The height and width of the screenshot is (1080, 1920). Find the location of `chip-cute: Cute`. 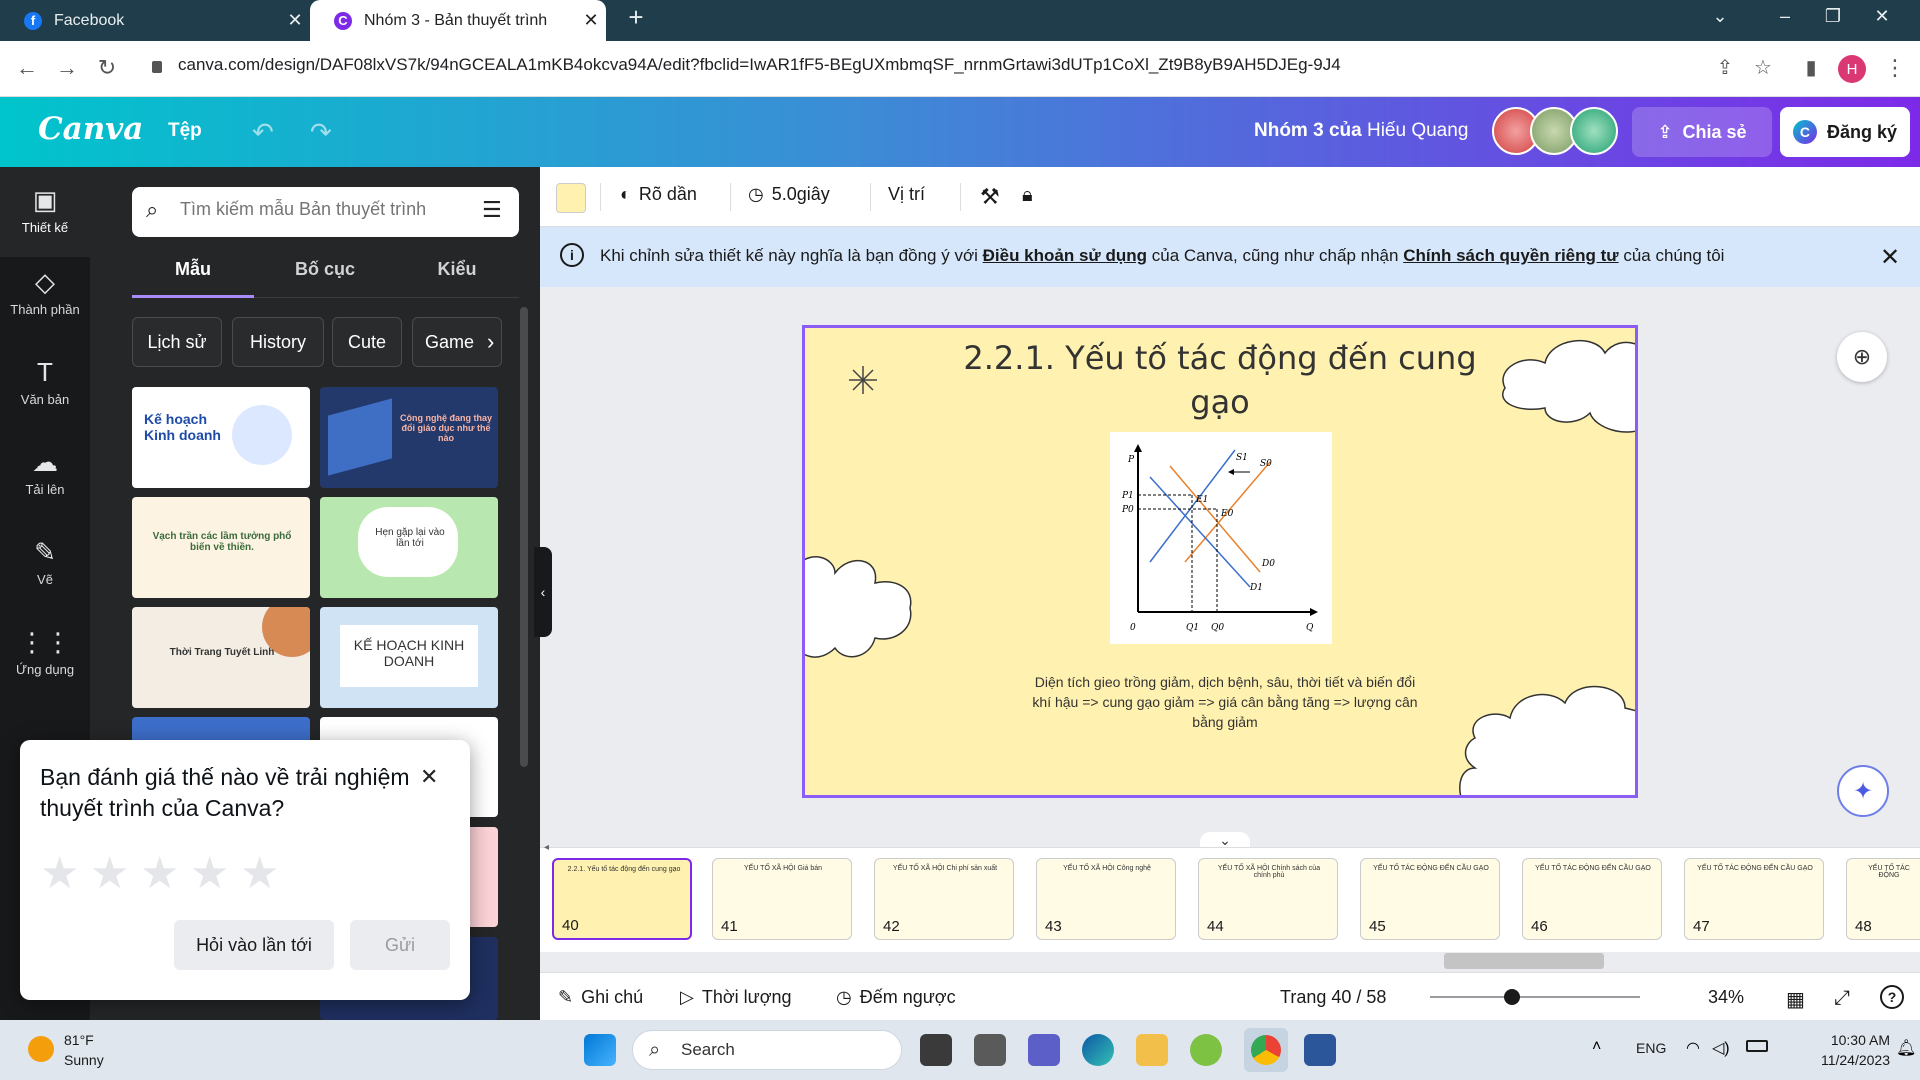

chip-cute: Cute is located at coordinates (367, 342).